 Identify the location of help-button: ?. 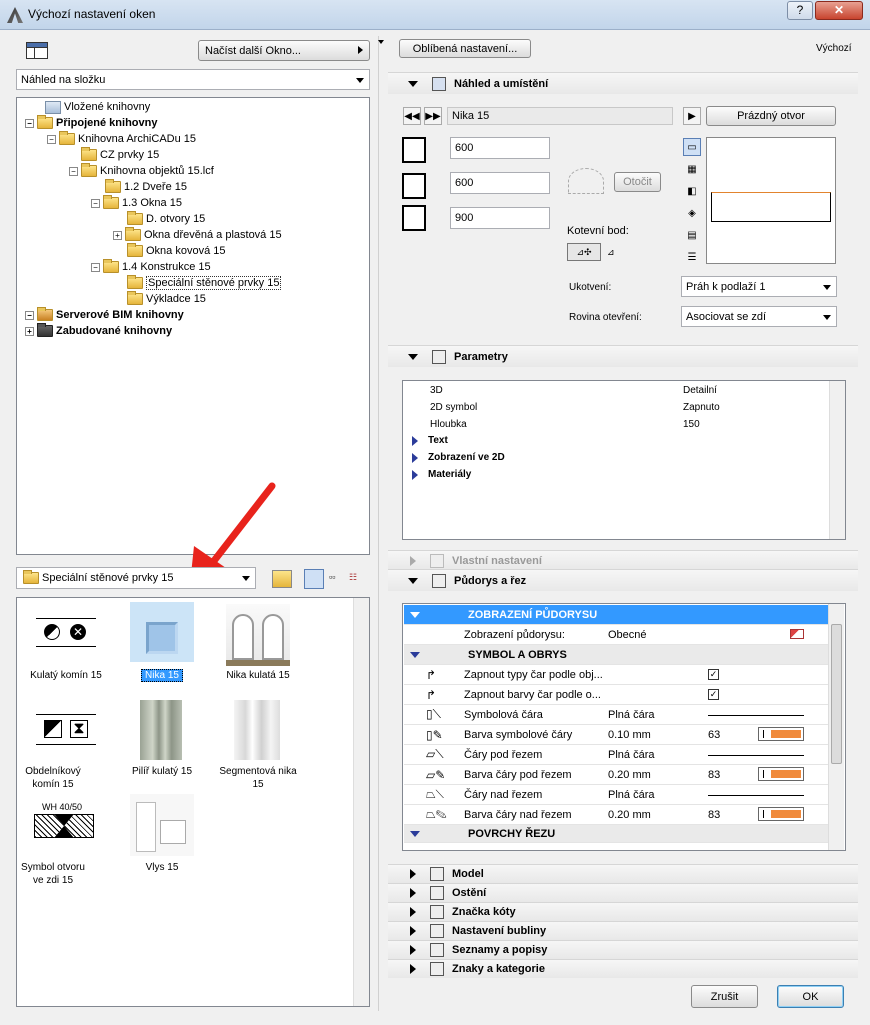
(800, 10).